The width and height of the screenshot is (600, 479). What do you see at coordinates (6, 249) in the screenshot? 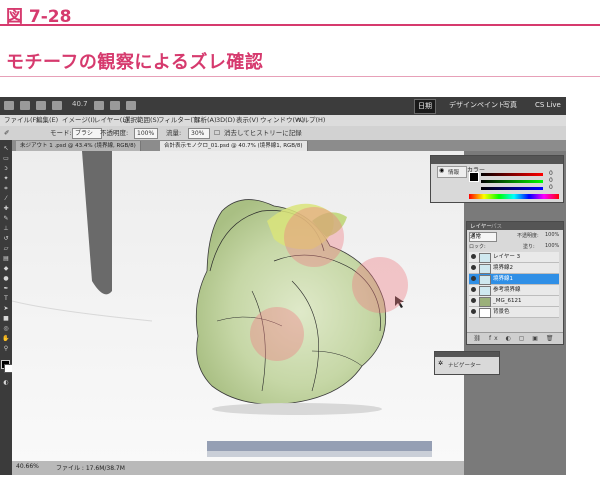
I see `eraser-tool-icon: ▱` at bounding box center [6, 249].